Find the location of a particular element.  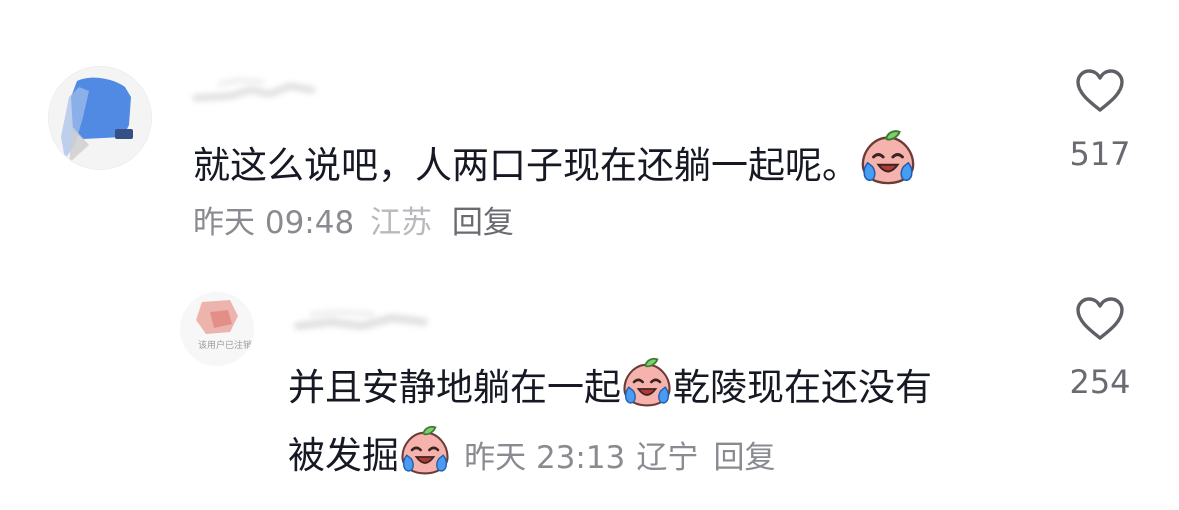

comment-body: 就这么说吧，人两口子现在还躺一起呢。 is located at coordinates (526, 165).